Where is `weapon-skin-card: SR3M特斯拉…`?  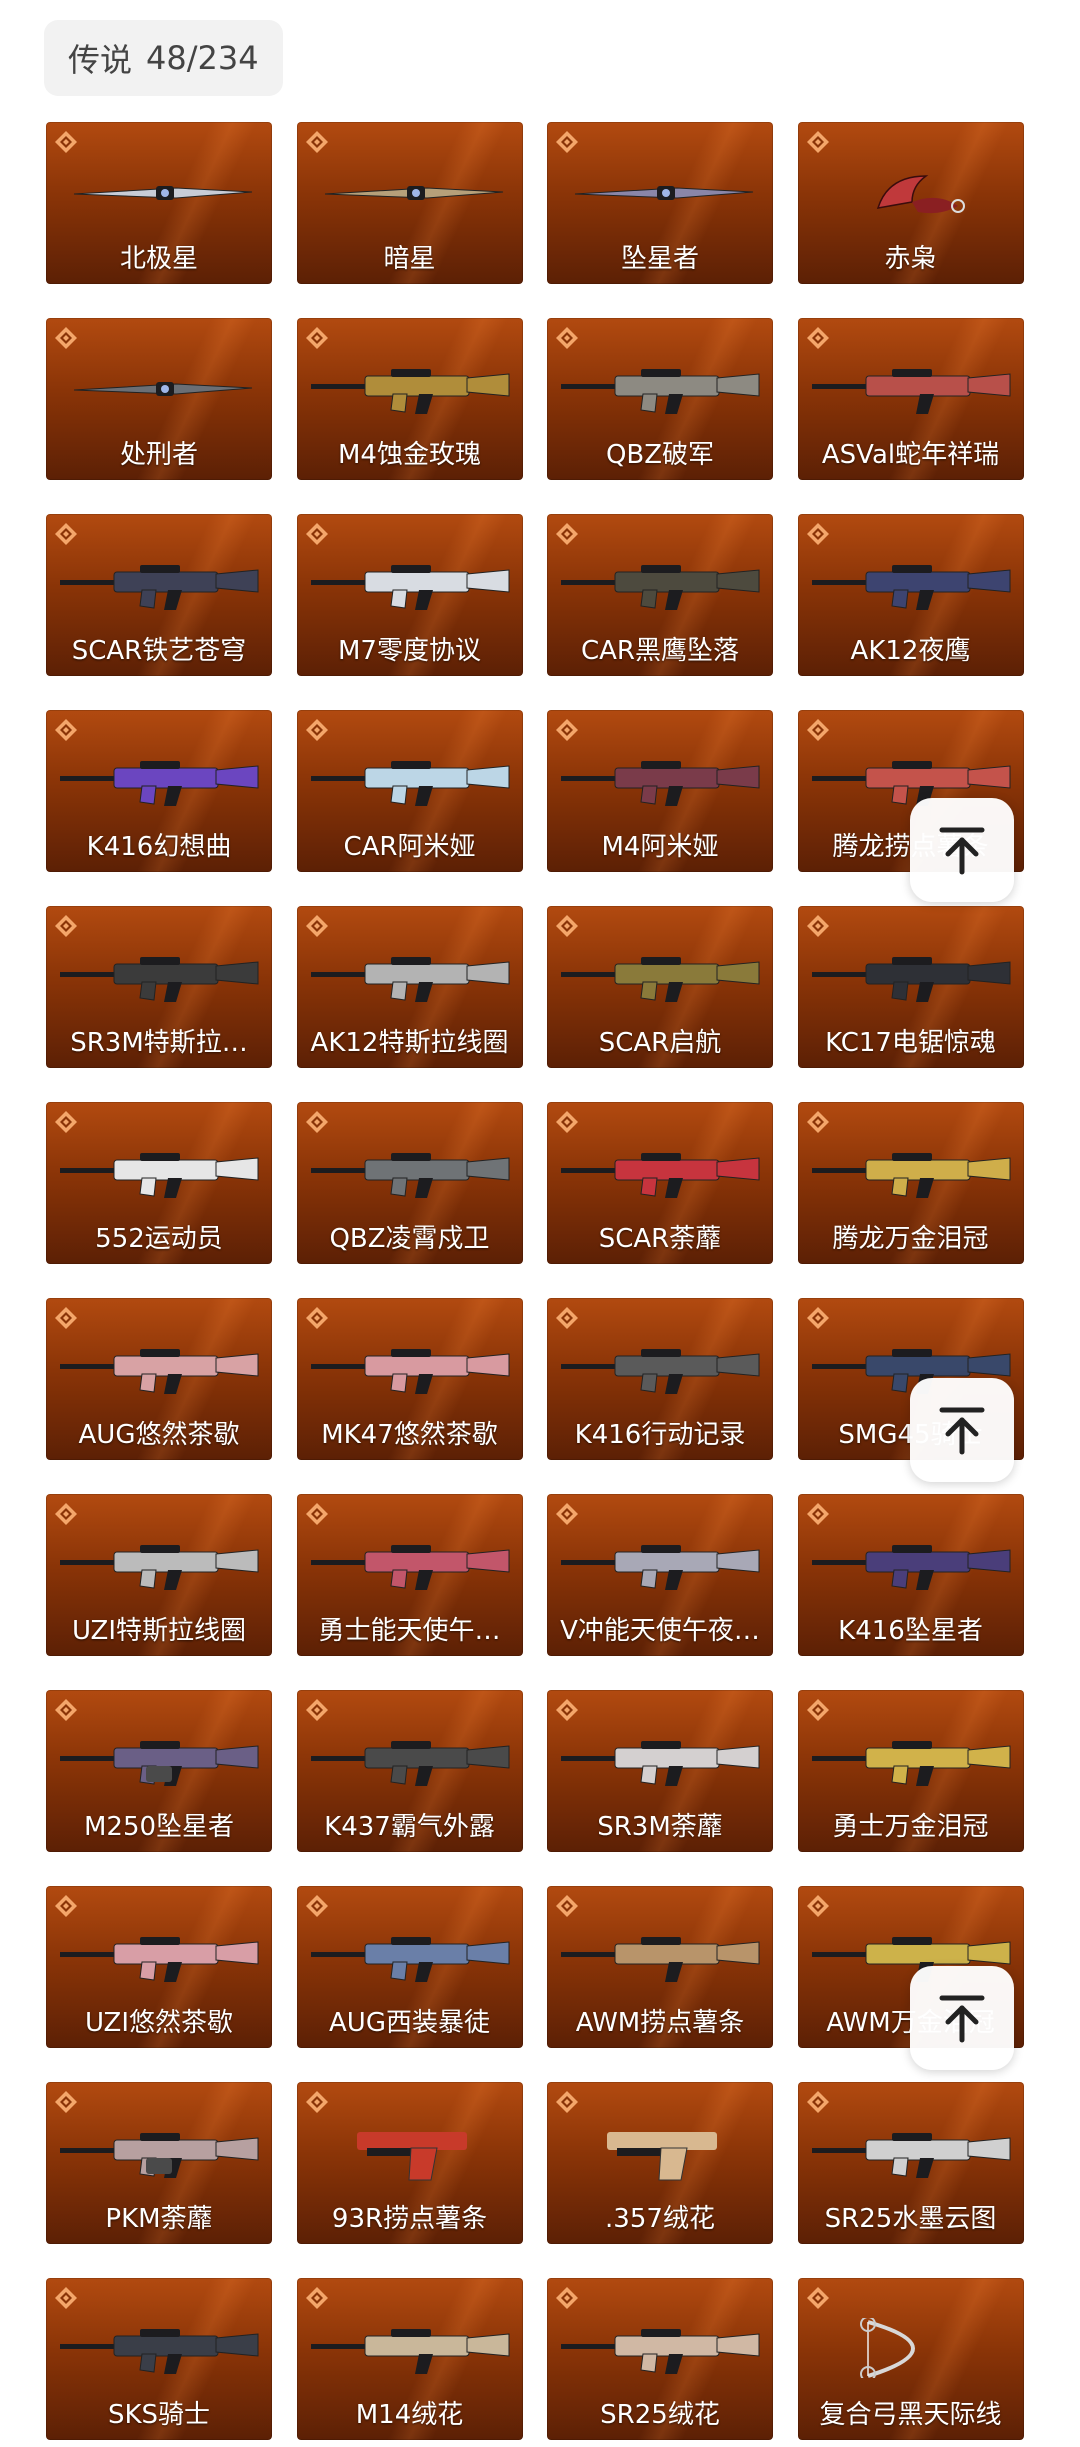 weapon-skin-card: SR3M特斯拉… is located at coordinates (159, 987).